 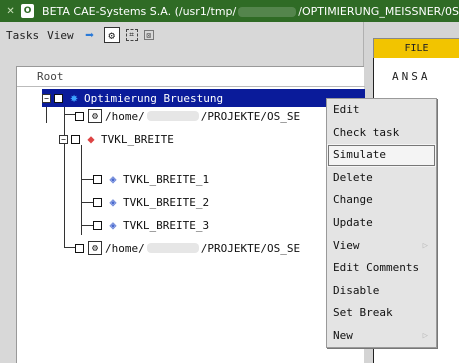 I want to click on menu-item-label: Simulate, so click(x=359, y=155).